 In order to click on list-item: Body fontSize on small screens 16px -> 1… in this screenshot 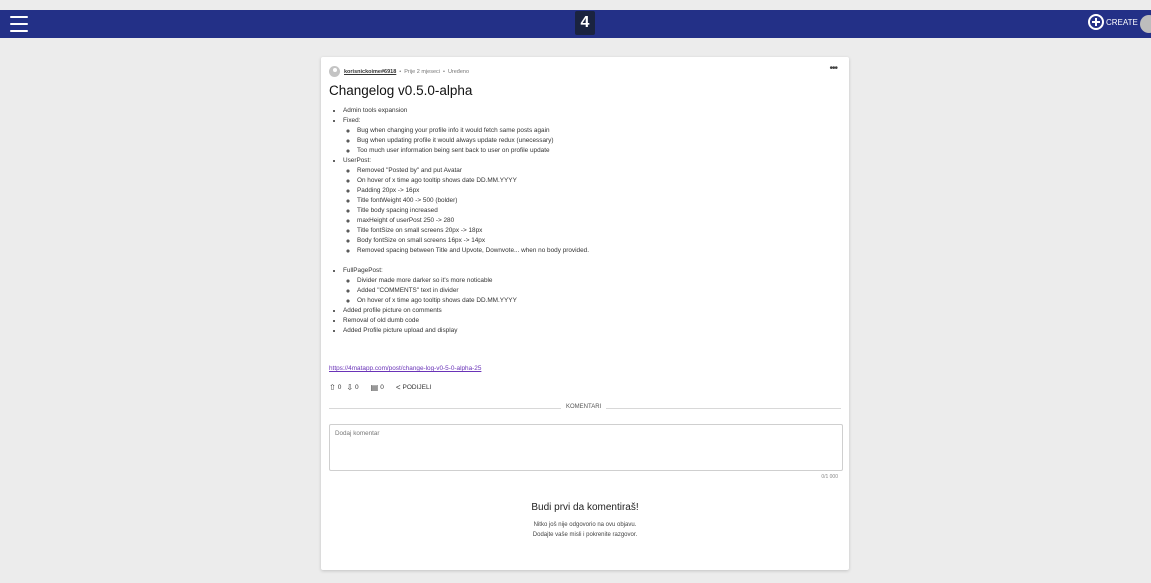, I will do `click(598, 241)`.